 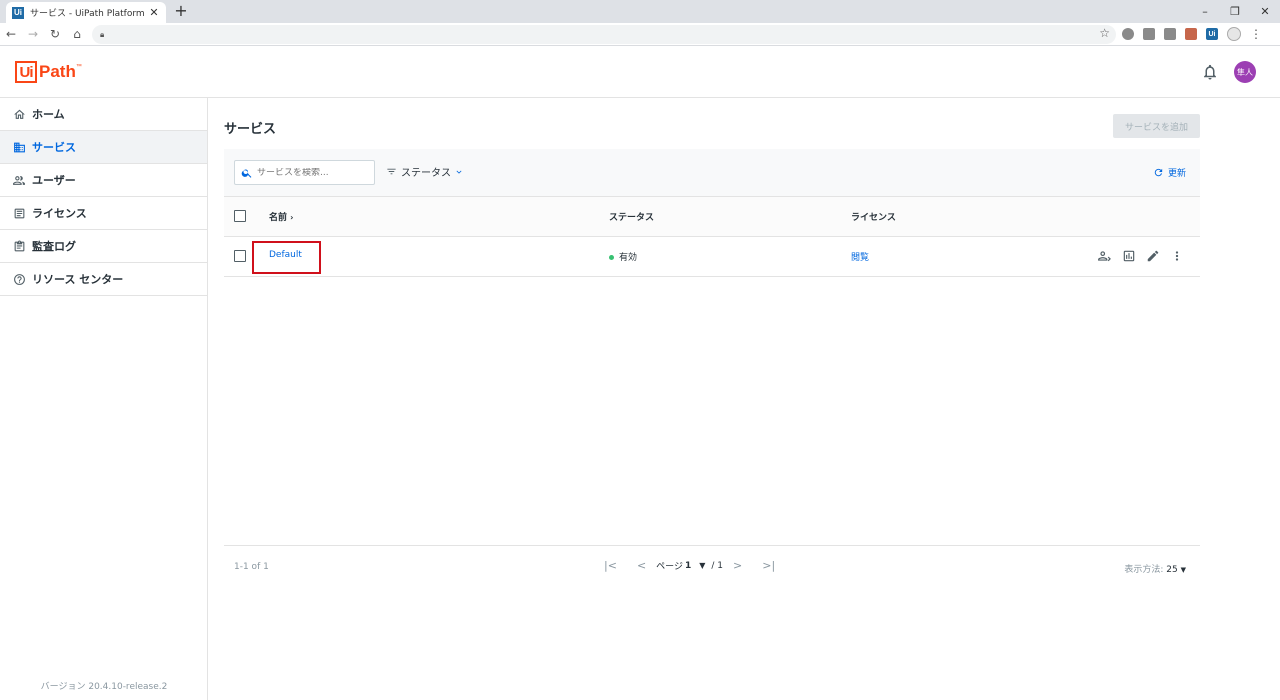 I want to click on help-icon, so click(x=19, y=279).